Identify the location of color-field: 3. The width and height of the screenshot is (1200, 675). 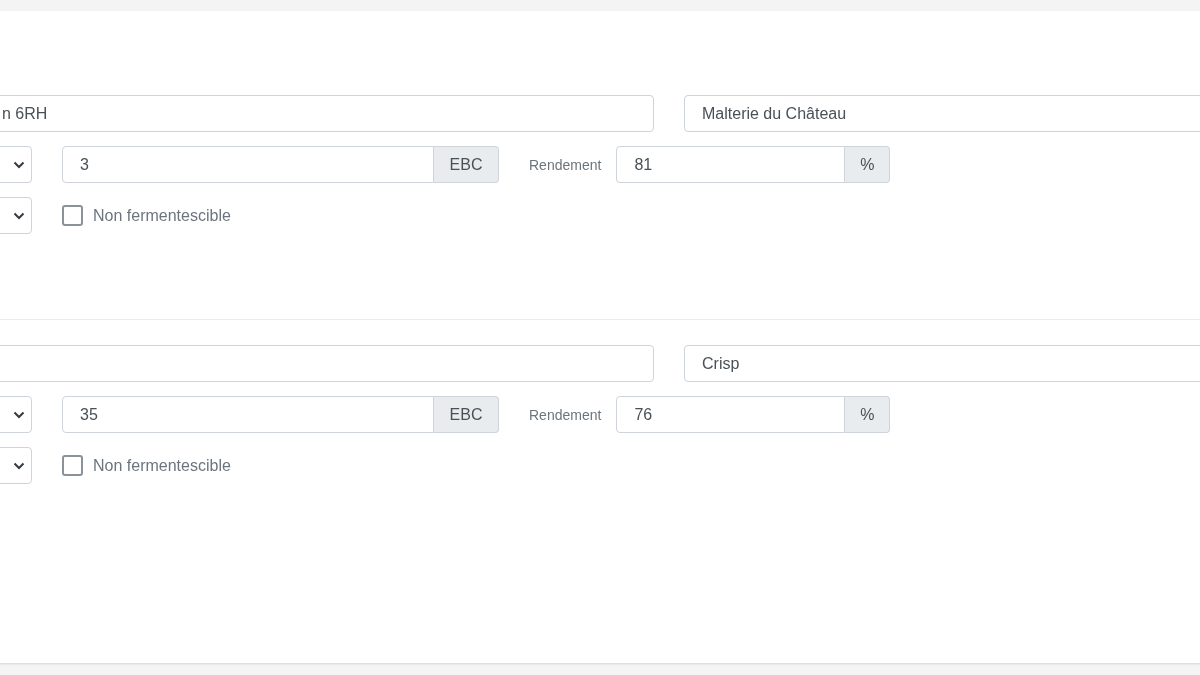
(248, 164).